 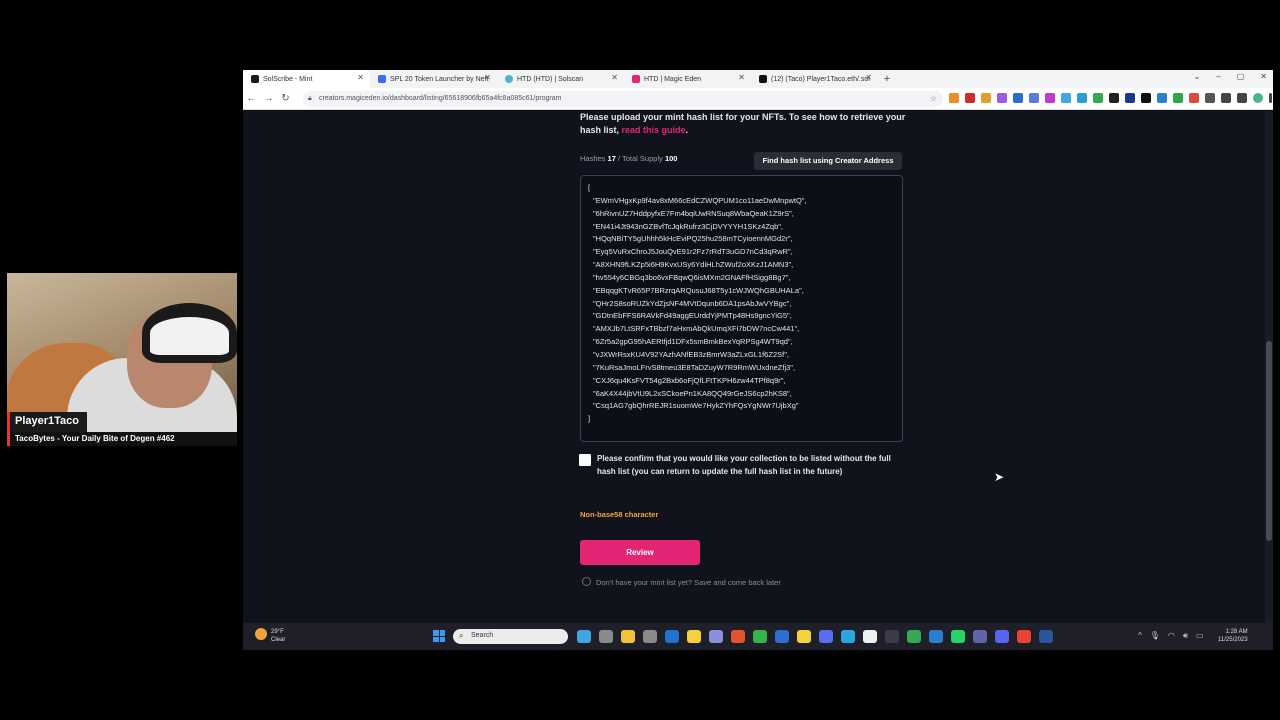 What do you see at coordinates (954, 98) in the screenshot?
I see `metamask-extension-icon` at bounding box center [954, 98].